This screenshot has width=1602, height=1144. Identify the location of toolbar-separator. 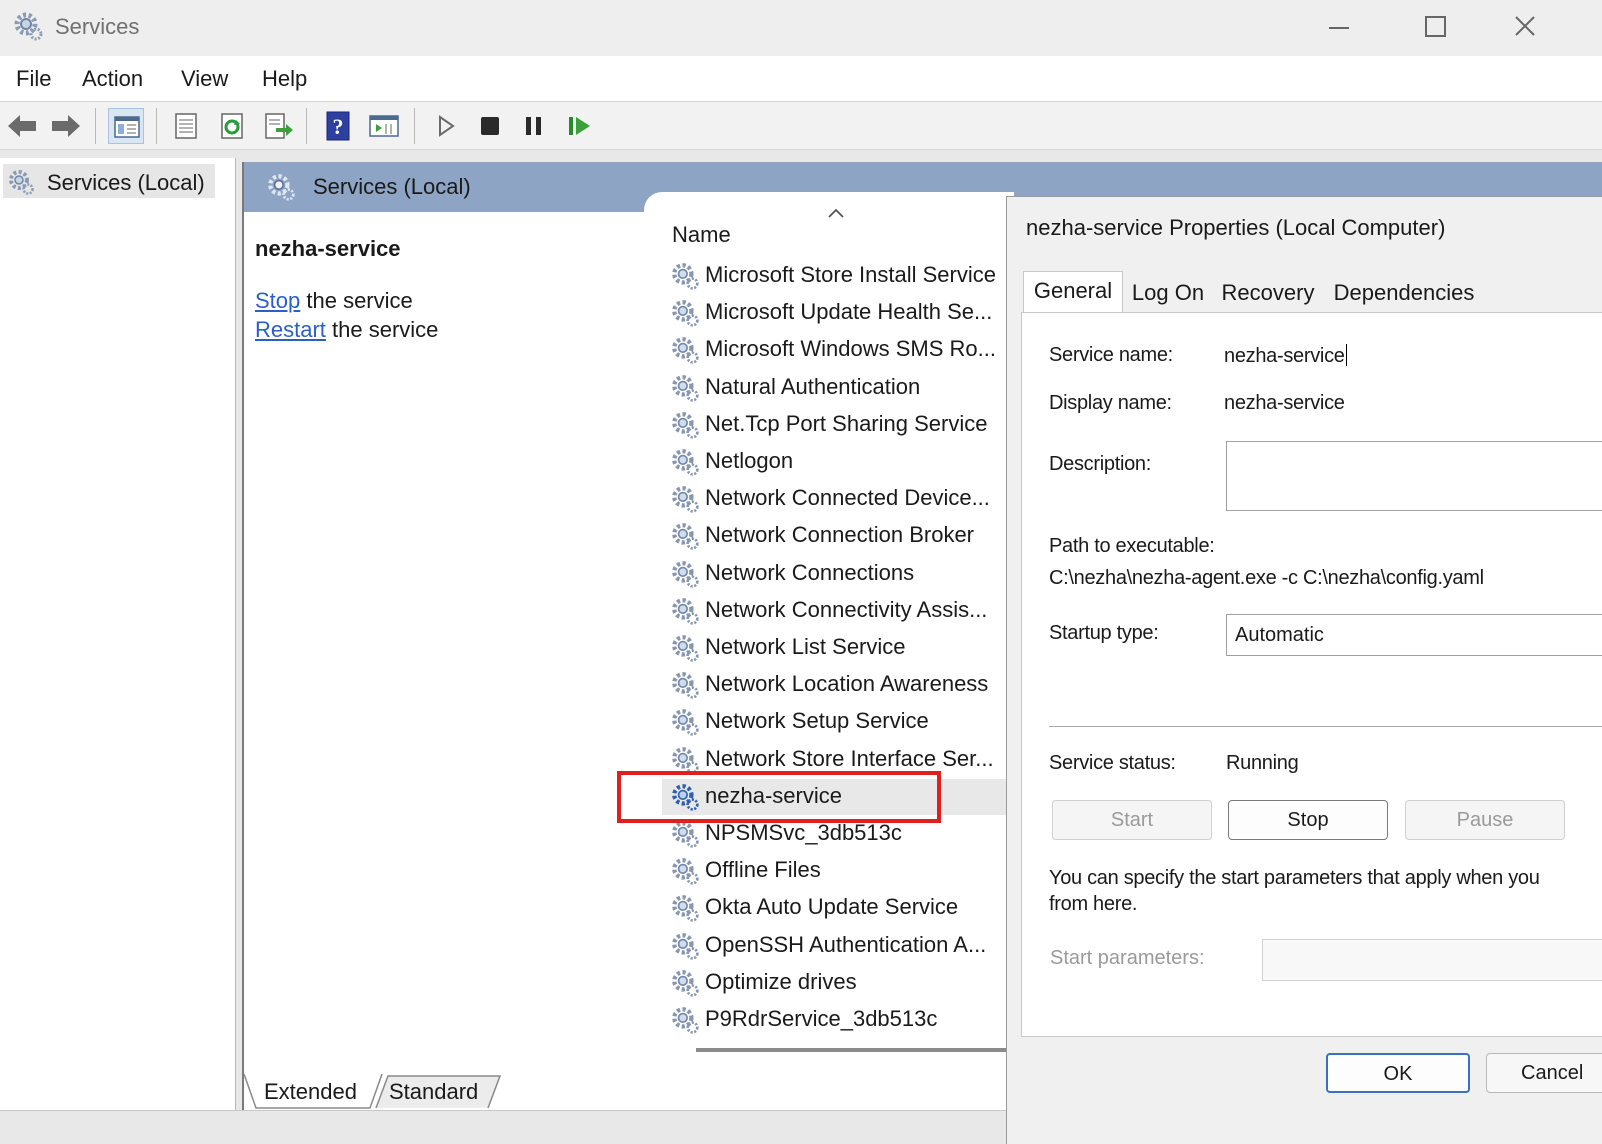
(306, 126).